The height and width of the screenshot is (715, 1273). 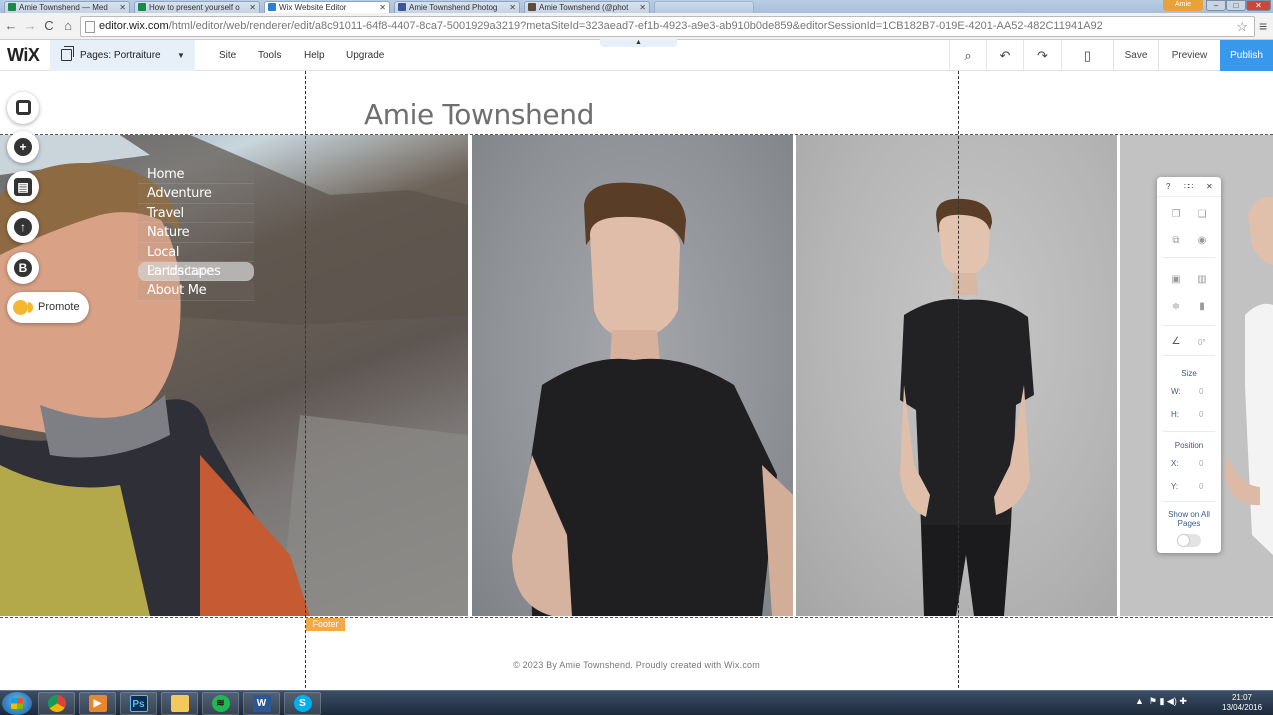 I want to click on upload-button: ↑, so click(x=23, y=227).